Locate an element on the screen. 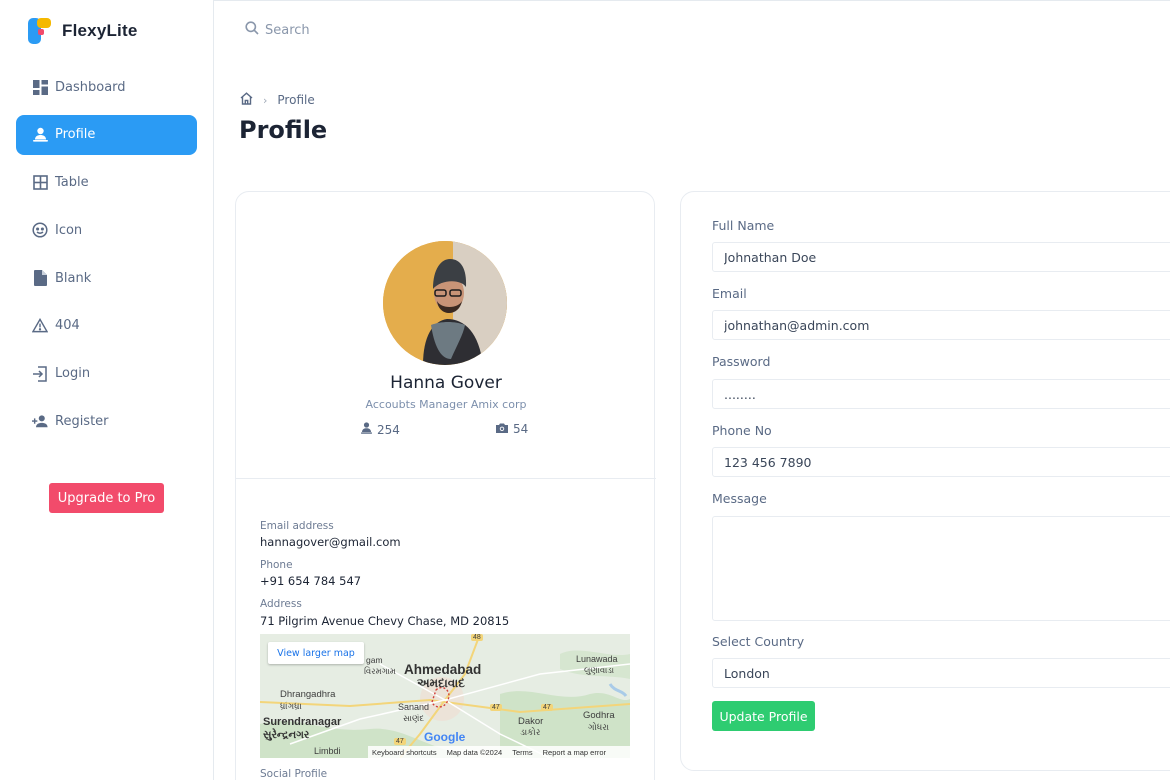 Image resolution: width=1170 pixels, height=780 pixels. profile-name: Hanna Gover is located at coordinates (446, 383).